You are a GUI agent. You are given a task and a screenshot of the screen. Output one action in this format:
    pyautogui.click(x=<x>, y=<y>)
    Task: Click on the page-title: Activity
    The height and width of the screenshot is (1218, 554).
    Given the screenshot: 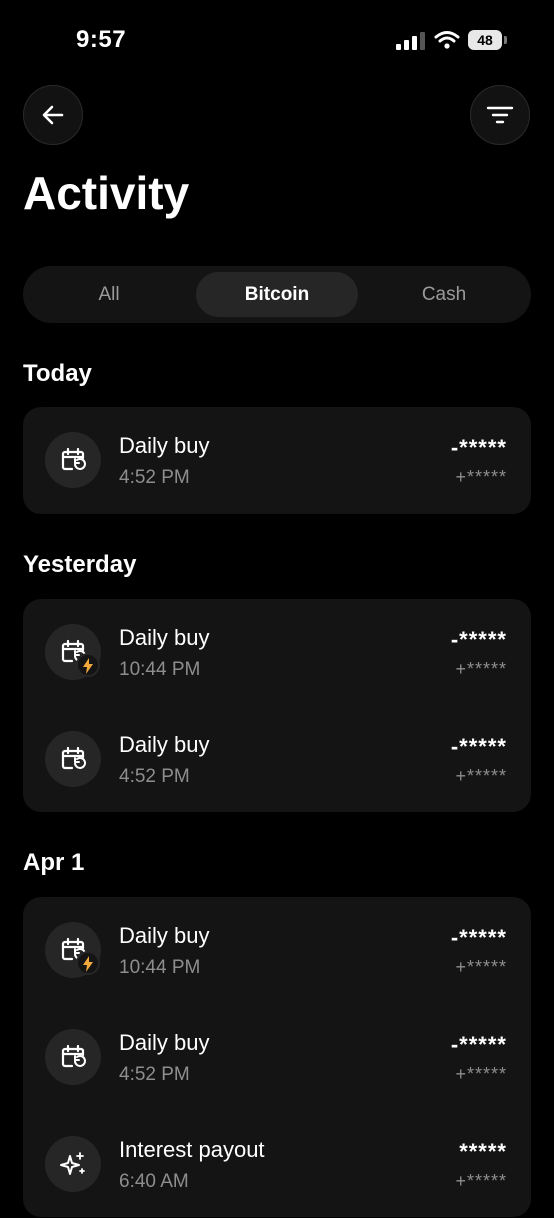 What is the action you would take?
    pyautogui.click(x=106, y=193)
    